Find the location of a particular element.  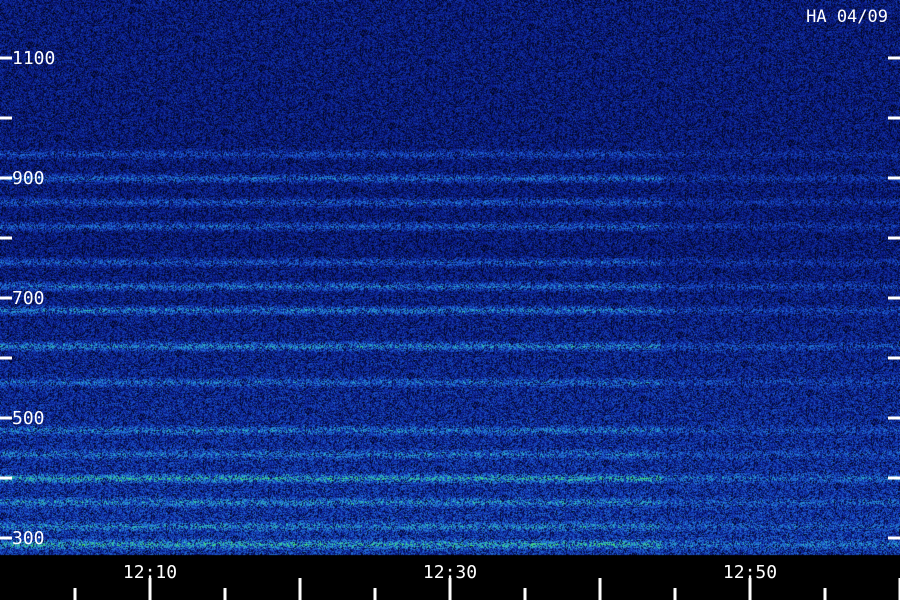

y-tick-label: 700 is located at coordinates (28, 298).